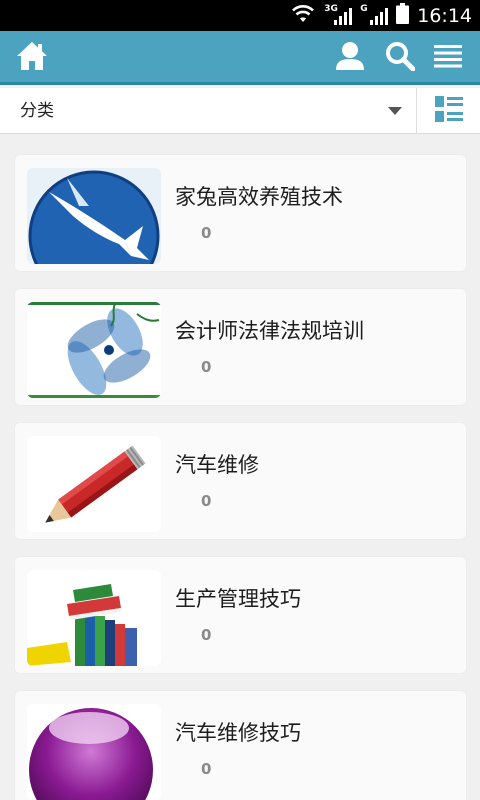  I want to click on menu-button, so click(448, 58).